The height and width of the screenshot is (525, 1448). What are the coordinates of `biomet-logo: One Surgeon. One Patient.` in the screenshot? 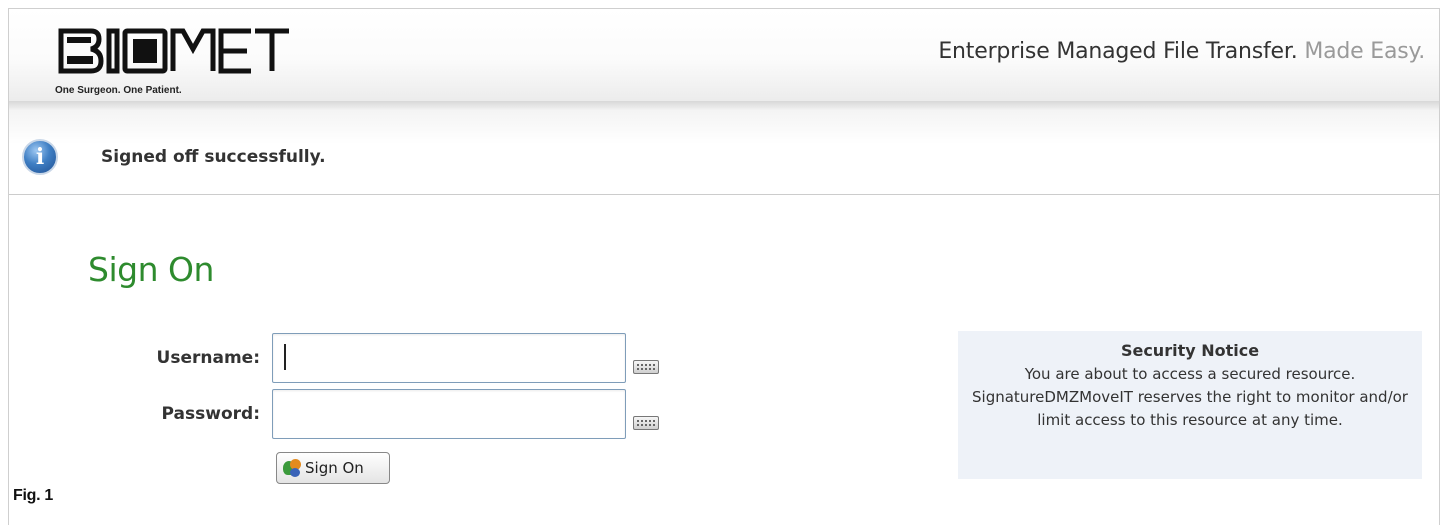 It's located at (175, 63).